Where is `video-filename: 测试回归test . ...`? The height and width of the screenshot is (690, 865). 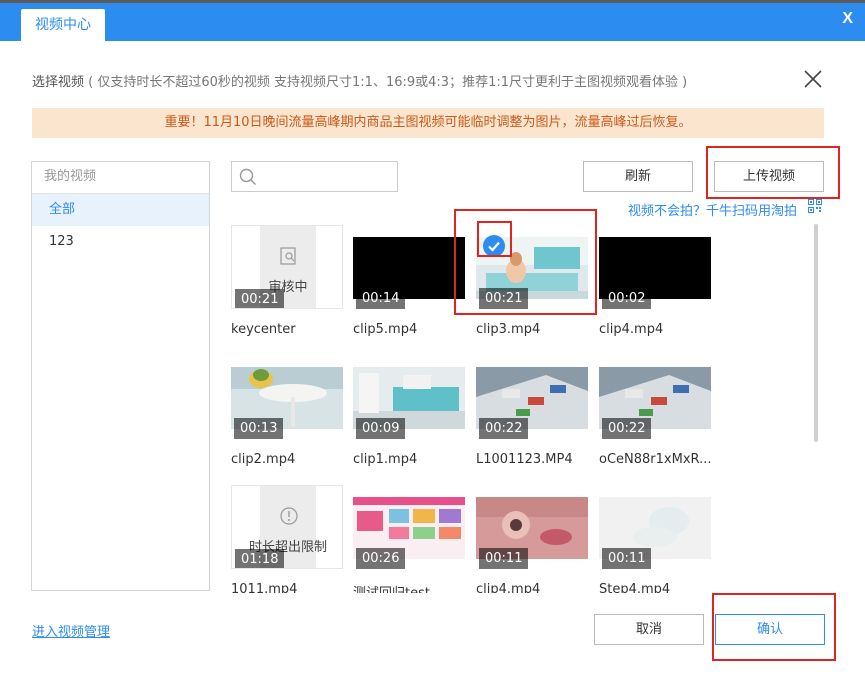
video-filename: 测试回归test . ... is located at coordinates (415, 587).